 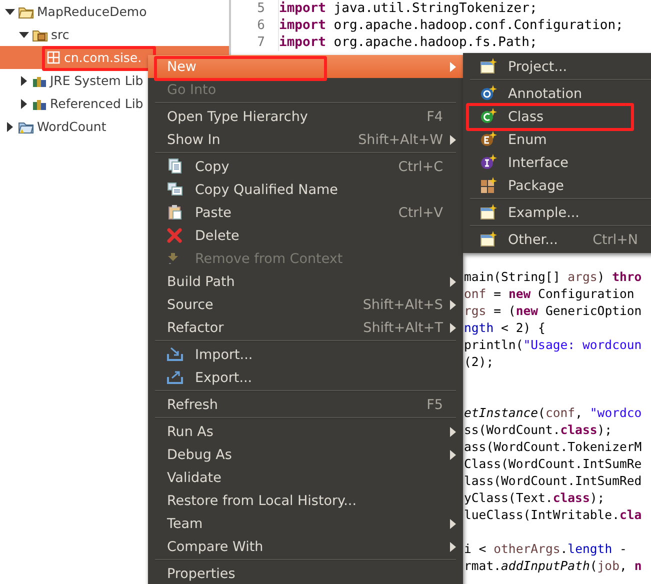 I want to click on menu-item: Source Shift+Alt+S, so click(x=305, y=304).